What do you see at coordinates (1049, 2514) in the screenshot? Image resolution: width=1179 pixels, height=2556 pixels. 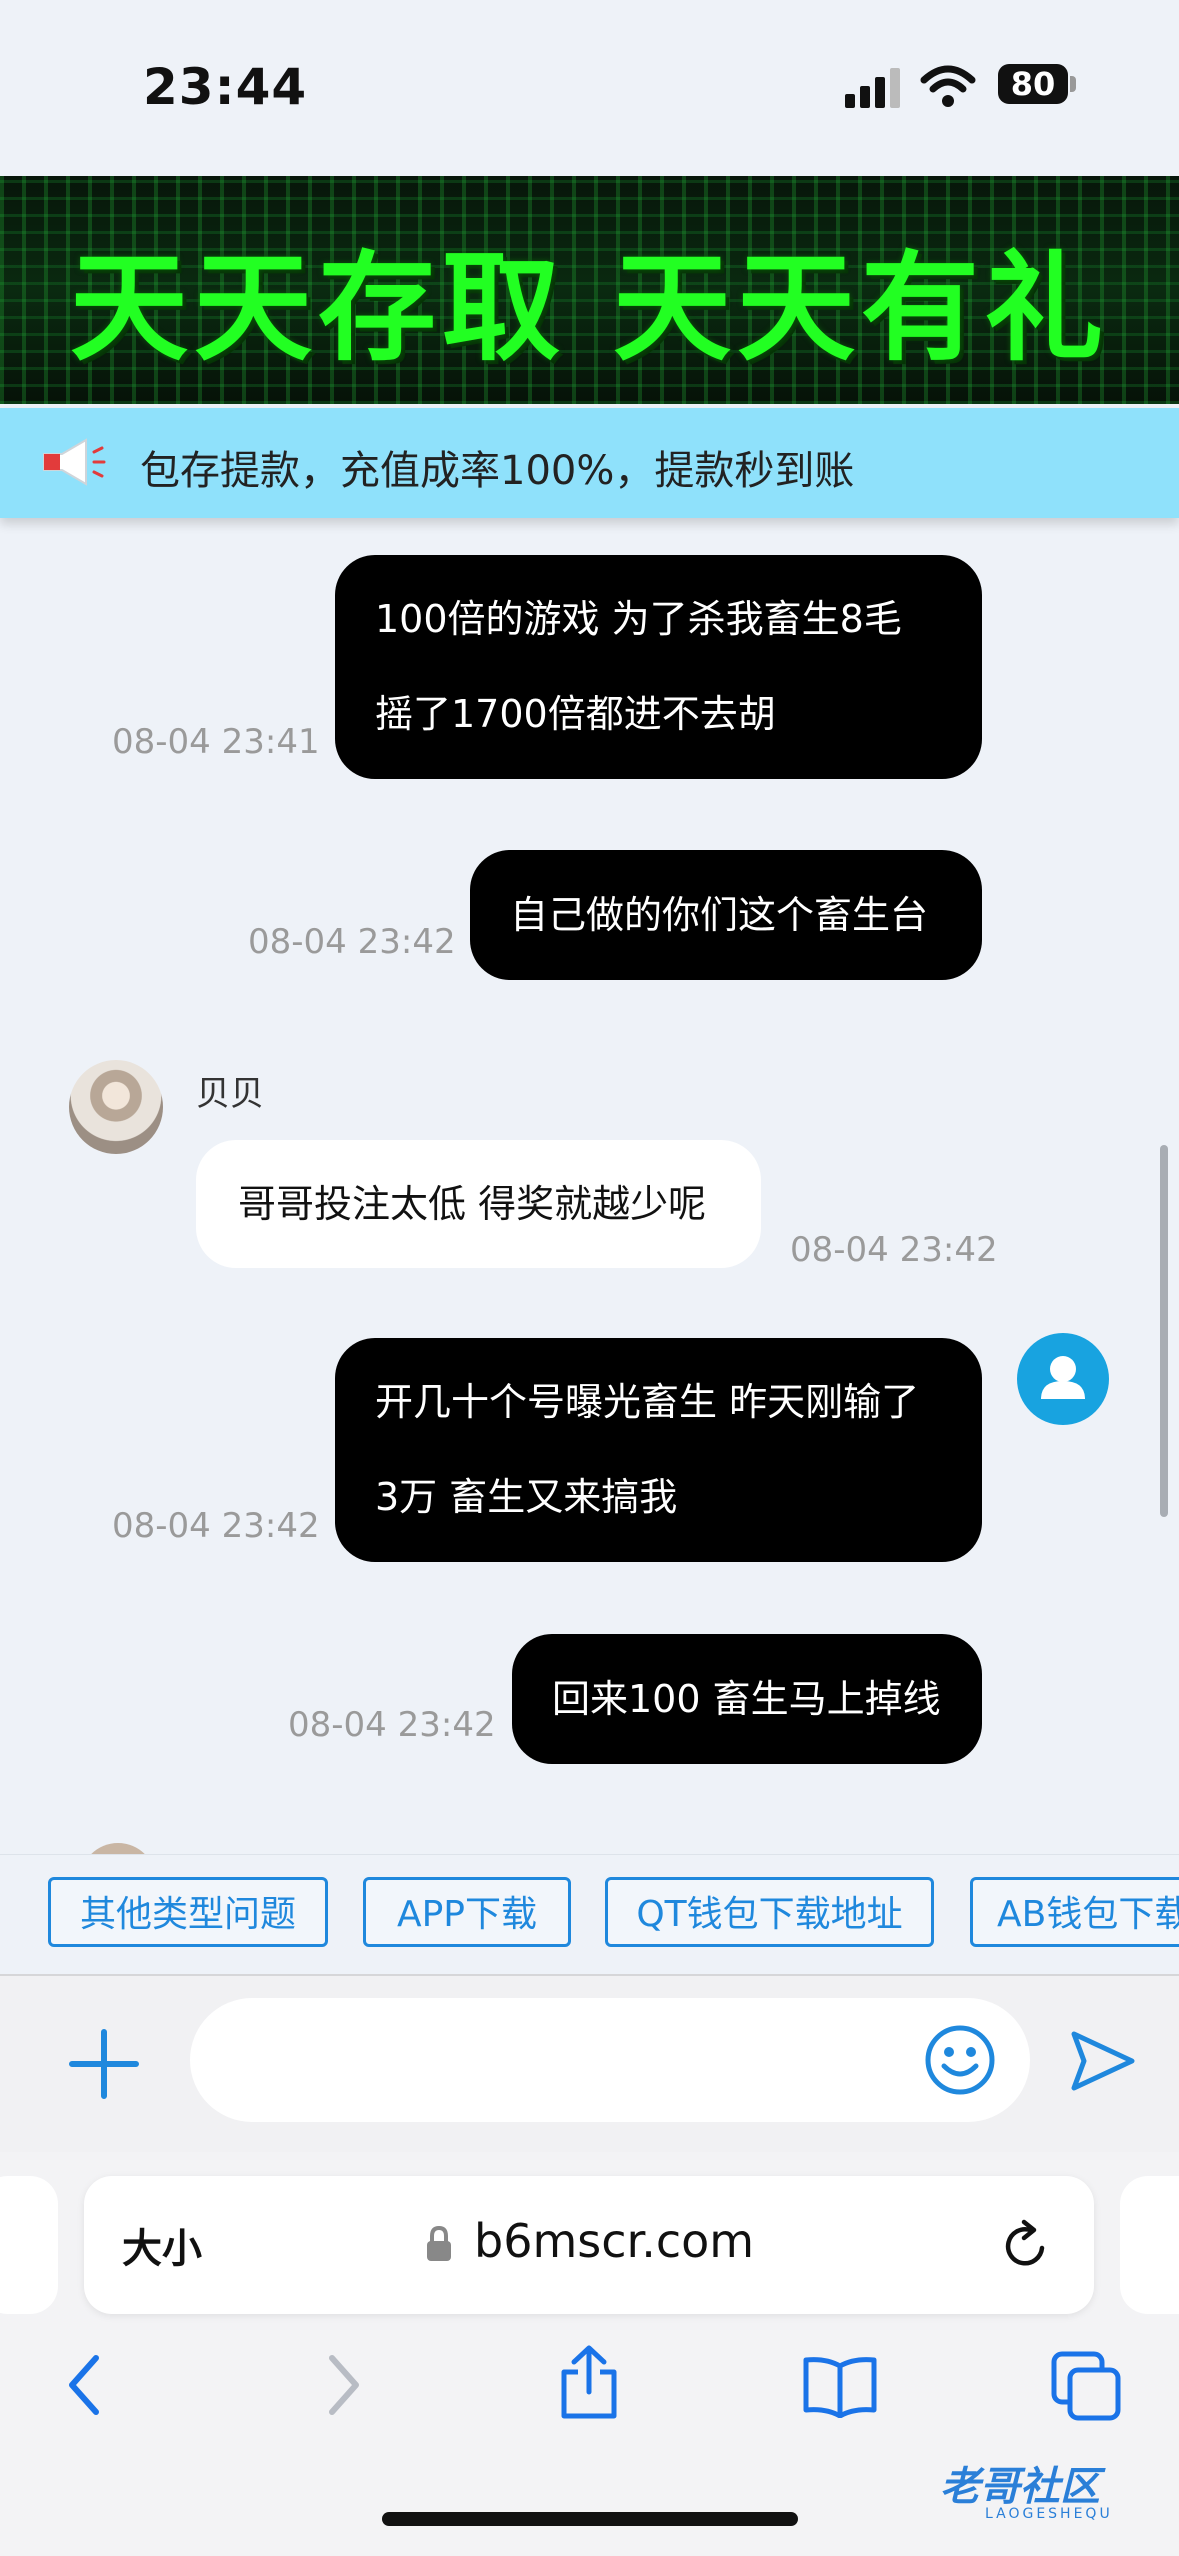 I see `watermark-subtext: LAOGESHEQU` at bounding box center [1049, 2514].